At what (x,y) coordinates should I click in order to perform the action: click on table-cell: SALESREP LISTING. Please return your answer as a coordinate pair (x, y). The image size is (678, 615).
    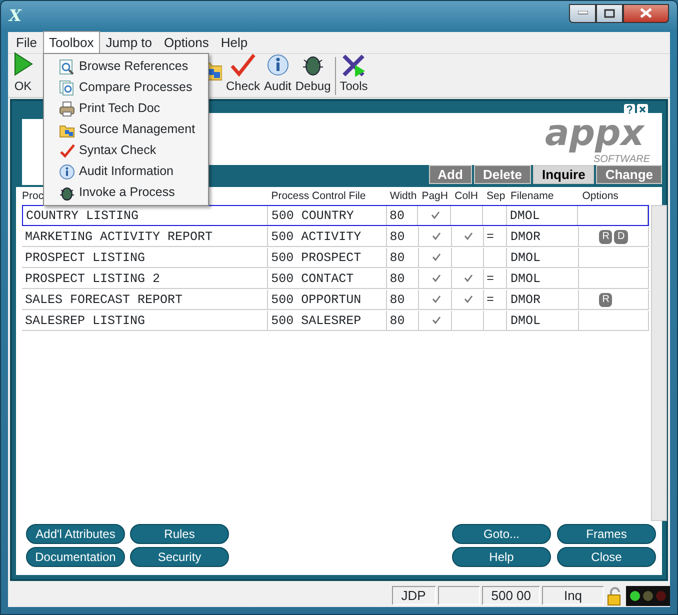
    Looking at the image, I should click on (145, 320).